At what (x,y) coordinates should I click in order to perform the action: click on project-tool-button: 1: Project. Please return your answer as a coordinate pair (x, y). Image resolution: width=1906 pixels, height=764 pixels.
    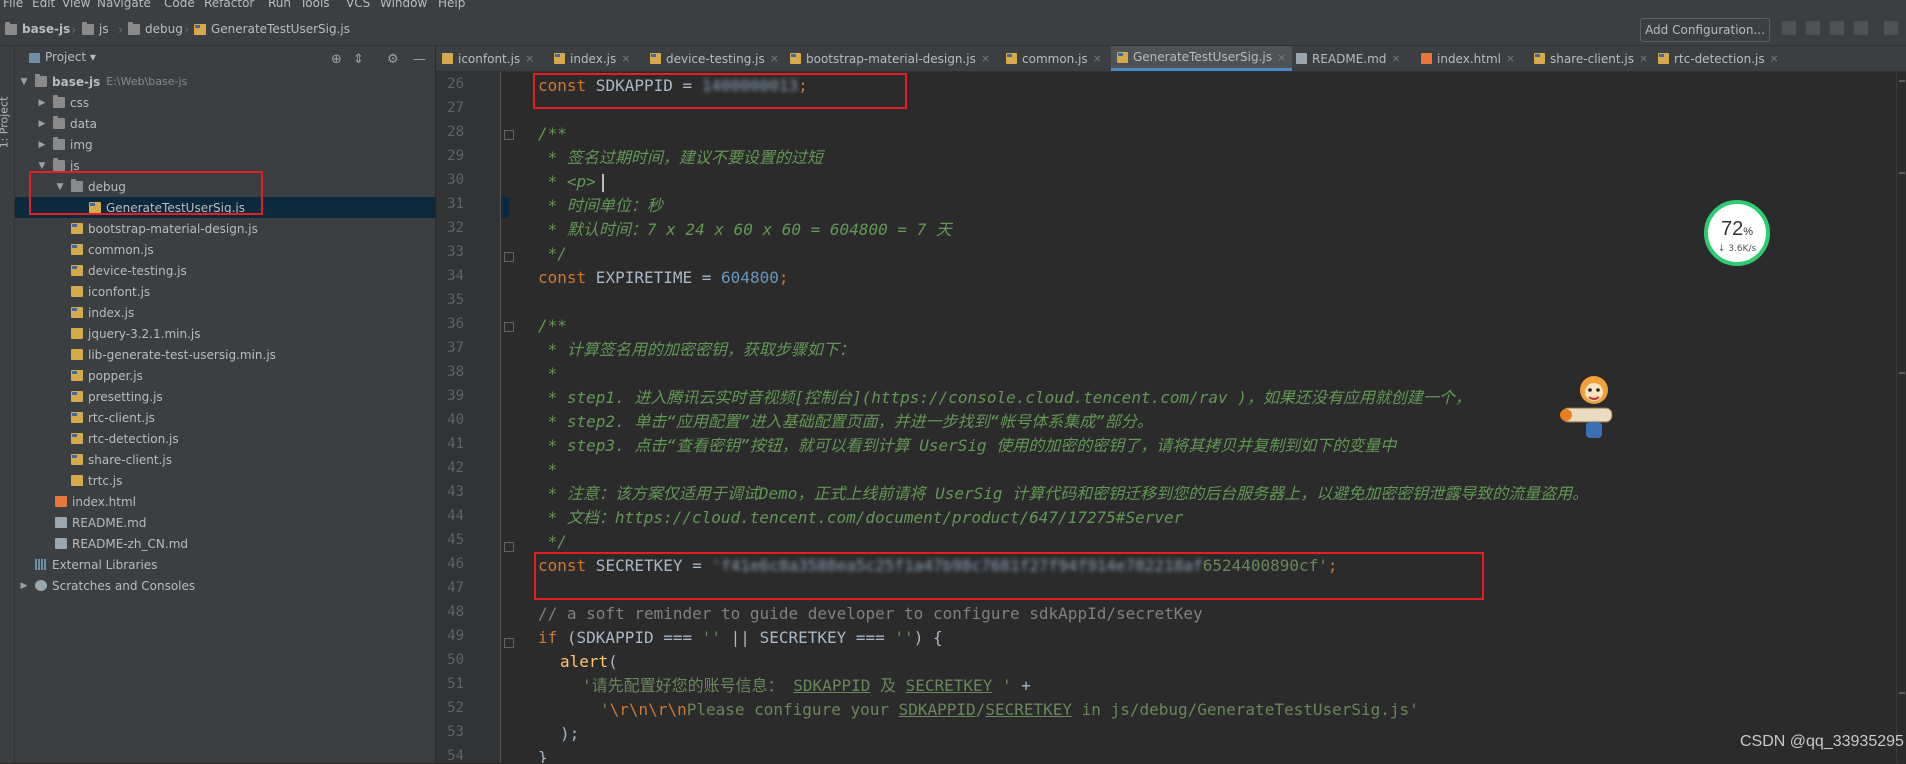
    Looking at the image, I should click on (5, 123).